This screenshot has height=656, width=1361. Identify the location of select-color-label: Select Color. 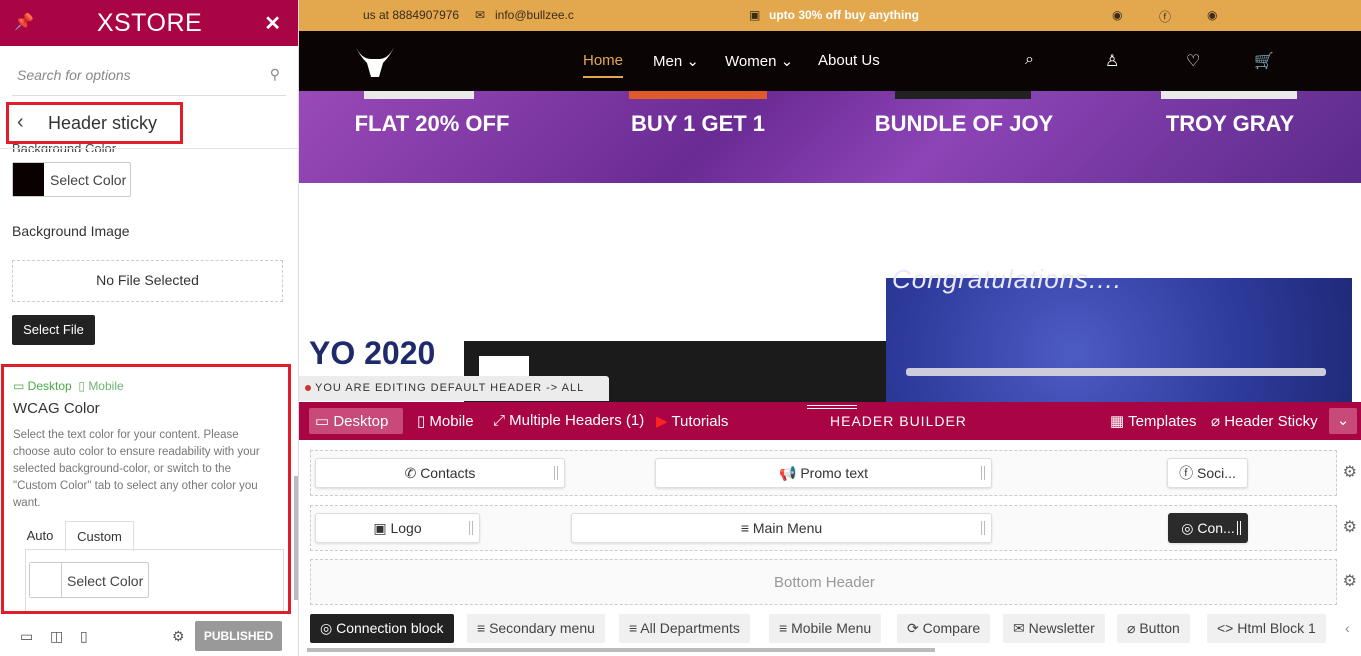
(105, 581).